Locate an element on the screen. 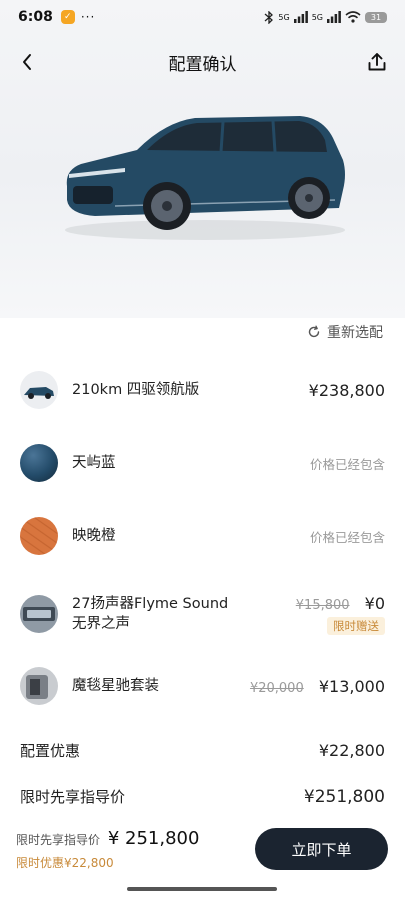 The height and width of the screenshot is (900, 405). exterior-color-name: 天屿蓝 is located at coordinates (94, 463).